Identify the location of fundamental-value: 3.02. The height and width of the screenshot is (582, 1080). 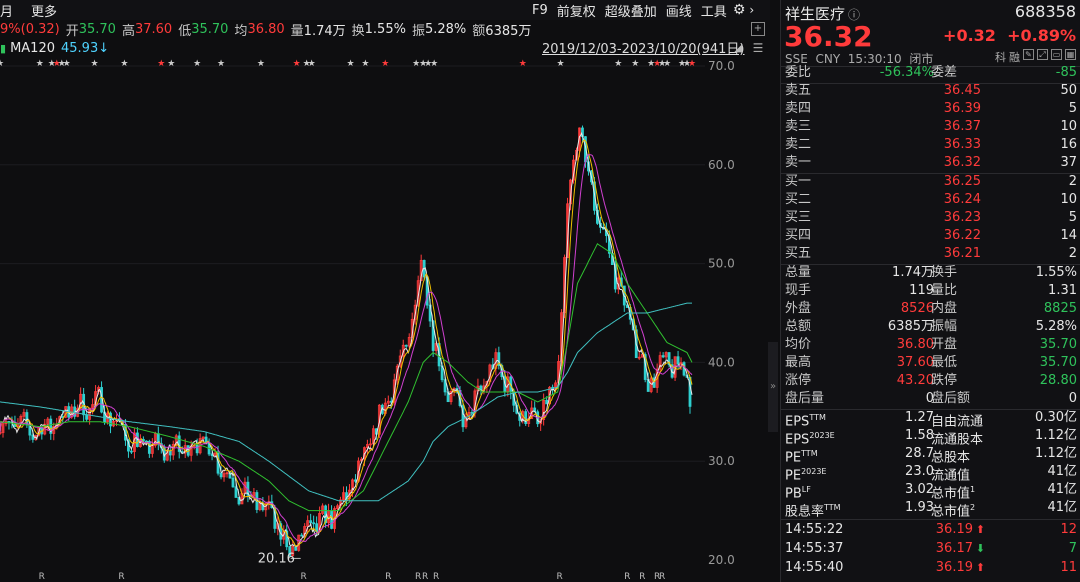
(919, 489).